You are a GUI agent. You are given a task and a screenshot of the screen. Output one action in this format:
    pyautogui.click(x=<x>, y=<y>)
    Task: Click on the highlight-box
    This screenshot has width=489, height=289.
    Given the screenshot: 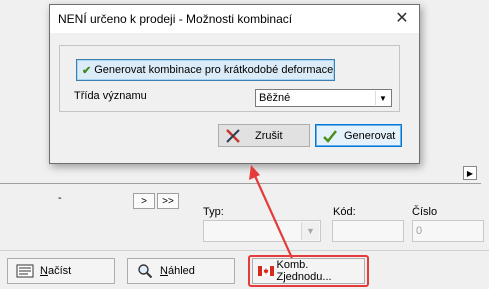 What is the action you would take?
    pyautogui.click(x=308, y=271)
    